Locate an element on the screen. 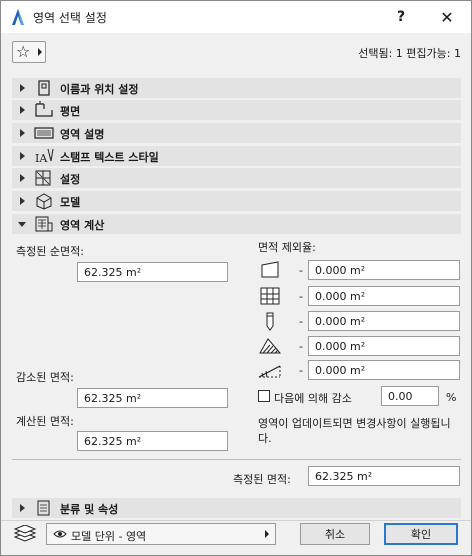 The height and width of the screenshot is (556, 472). deducted-area-label: 감소된 면적: is located at coordinates (45, 377).